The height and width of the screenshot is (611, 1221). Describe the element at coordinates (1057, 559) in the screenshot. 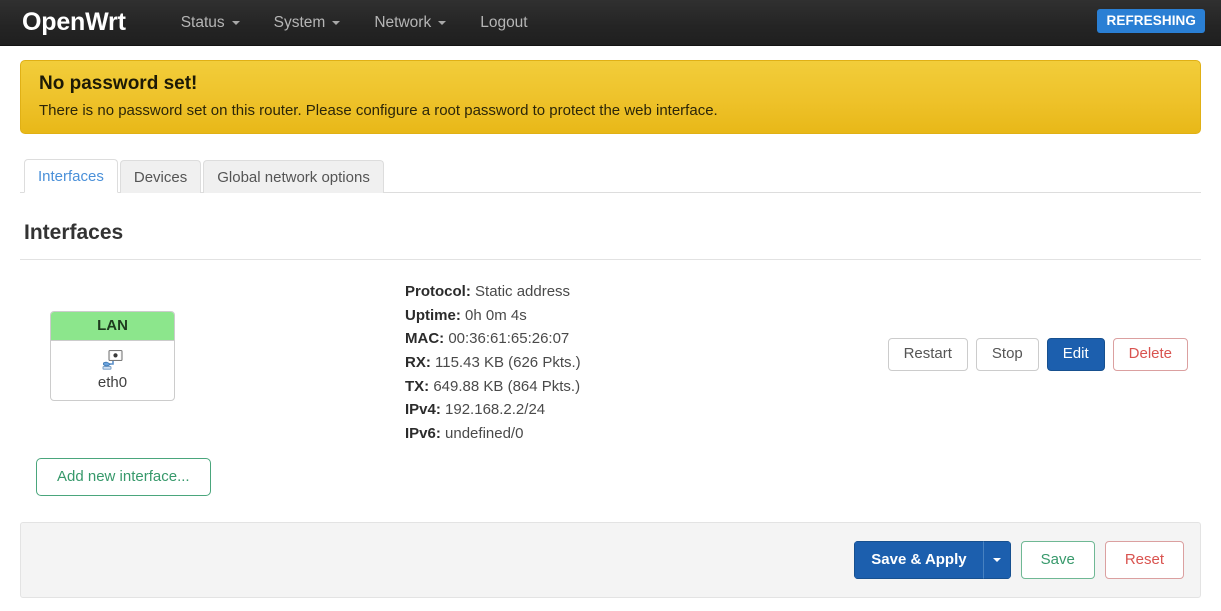

I see `save-button: Save` at that location.